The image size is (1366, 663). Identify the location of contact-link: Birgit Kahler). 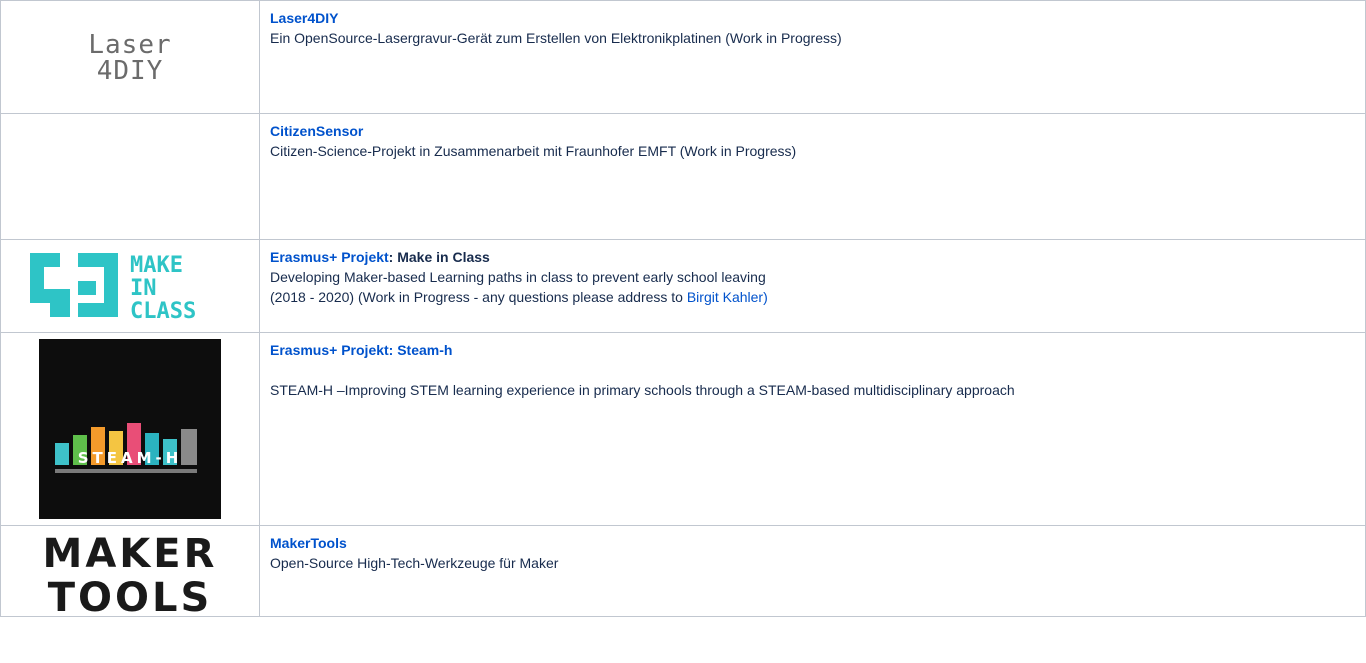
(727, 297).